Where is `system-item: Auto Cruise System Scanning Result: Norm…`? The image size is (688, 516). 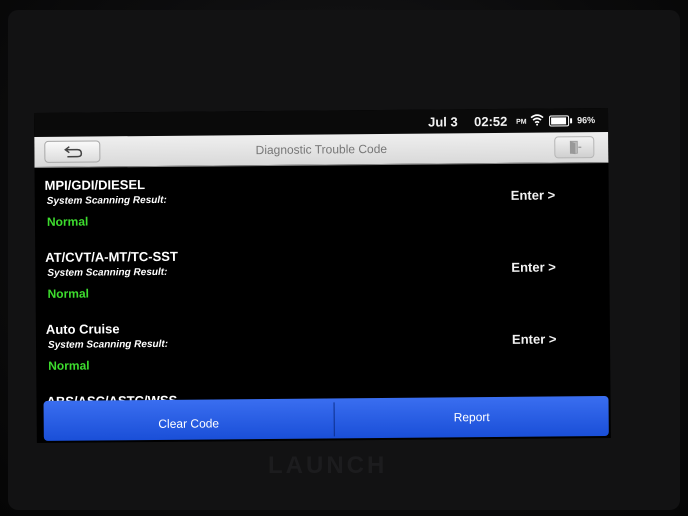 system-item: Auto Cruise System Scanning Result: Norm… is located at coordinates (323, 345).